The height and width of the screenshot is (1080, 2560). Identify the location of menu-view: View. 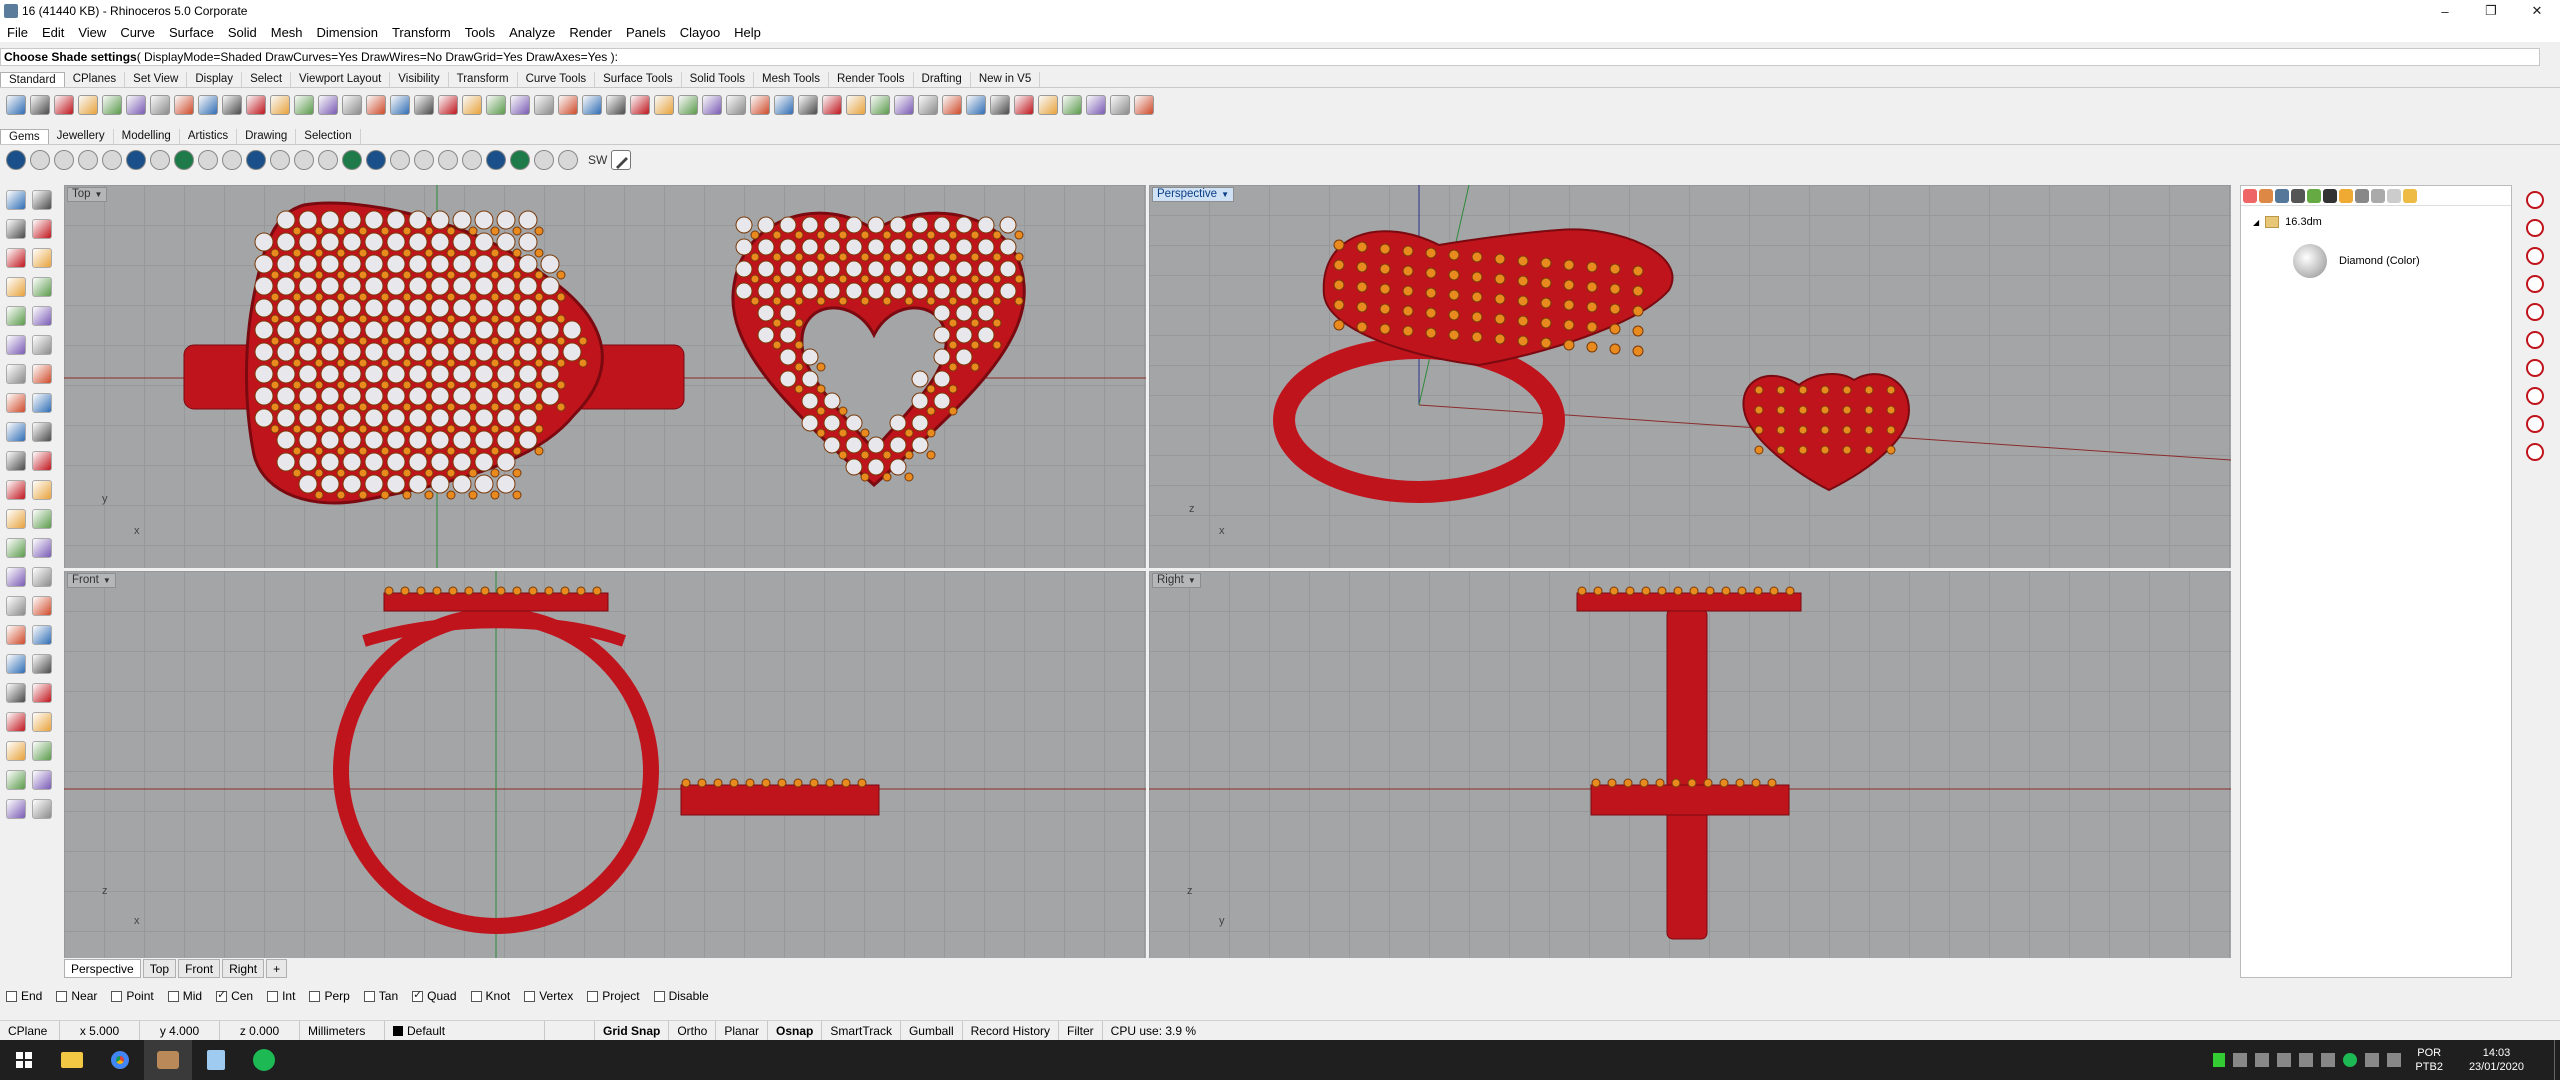
(92, 32).